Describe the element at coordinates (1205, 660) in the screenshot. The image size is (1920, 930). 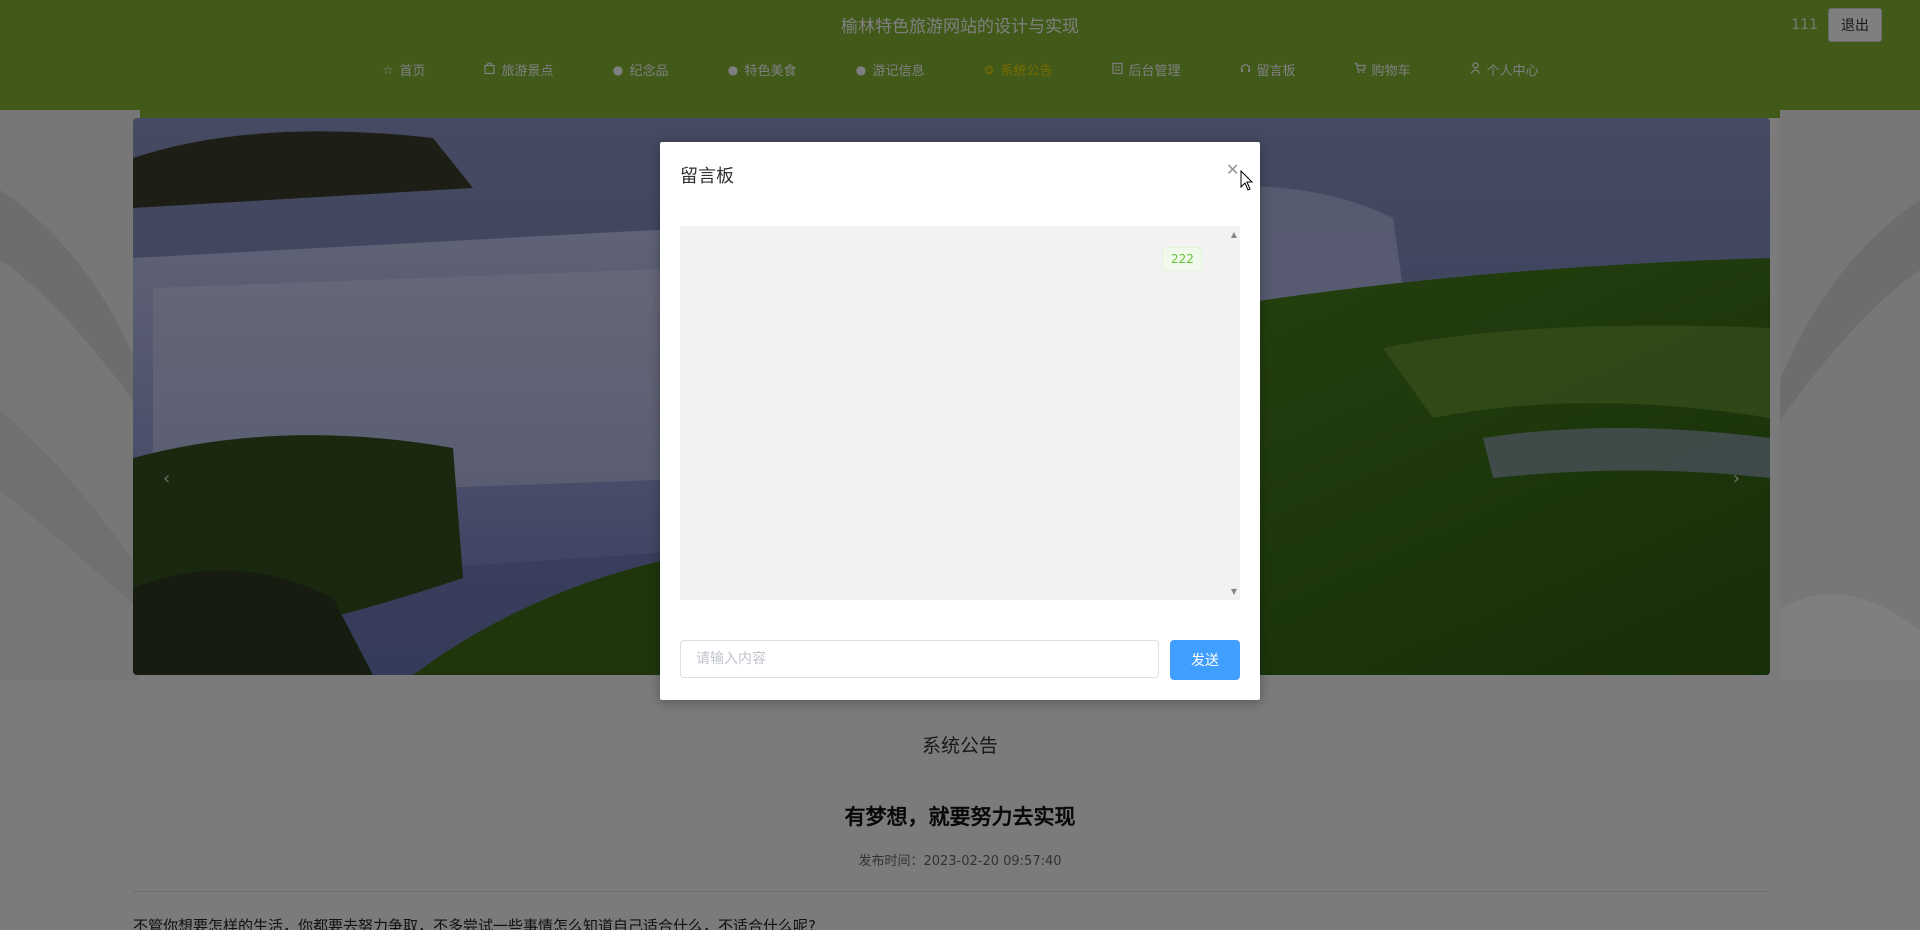
I see `send-button: 发送` at that location.